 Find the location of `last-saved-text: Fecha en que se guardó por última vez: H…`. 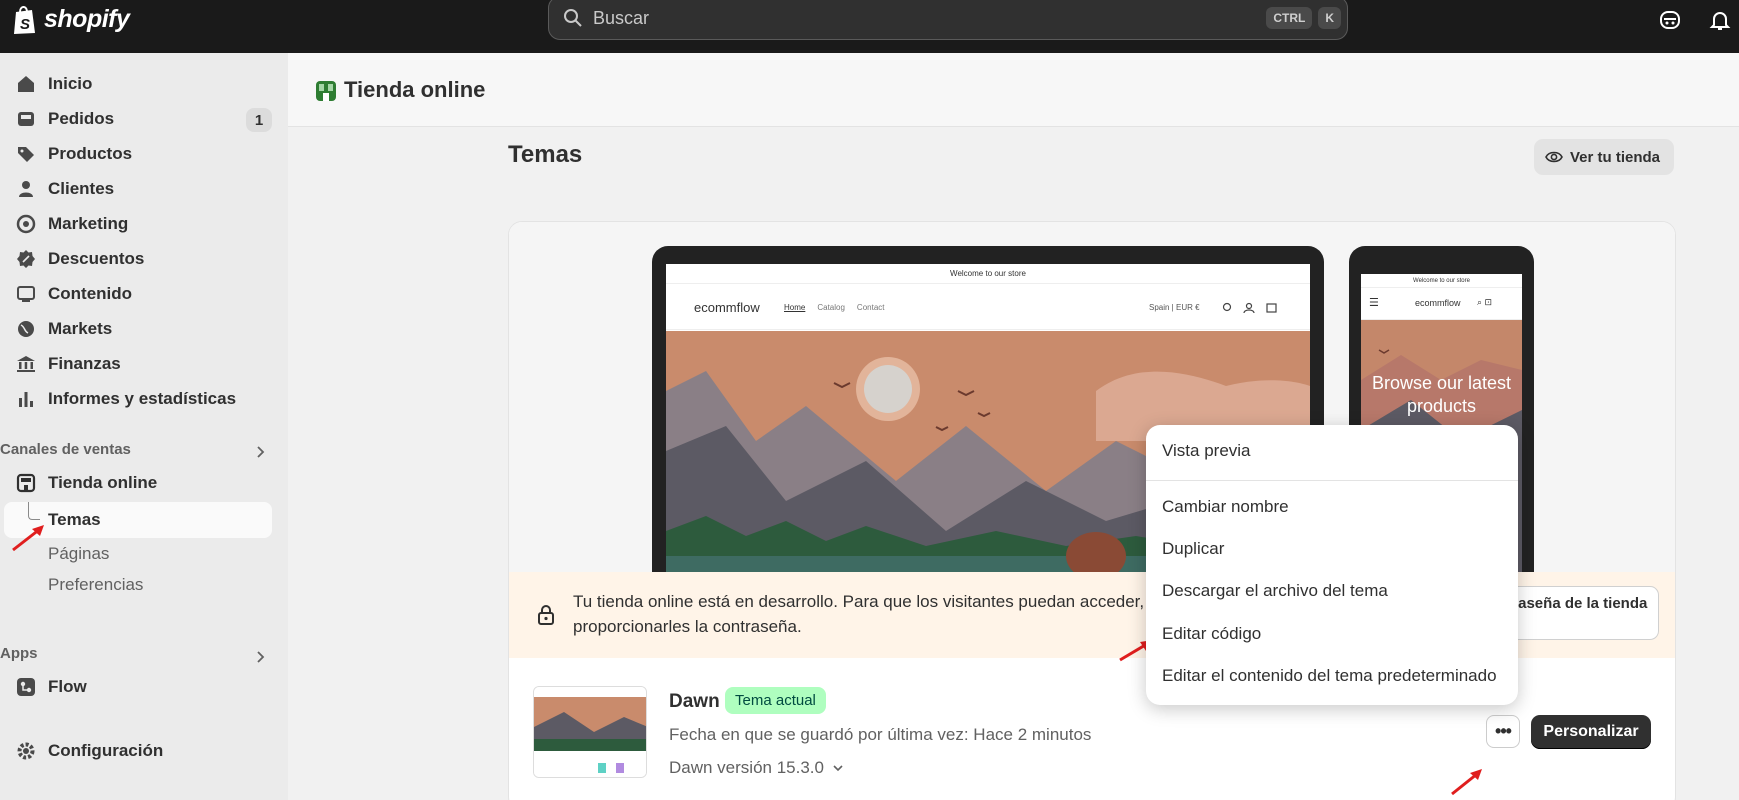

last-saved-text: Fecha en que se guardó por última vez: H… is located at coordinates (880, 734).